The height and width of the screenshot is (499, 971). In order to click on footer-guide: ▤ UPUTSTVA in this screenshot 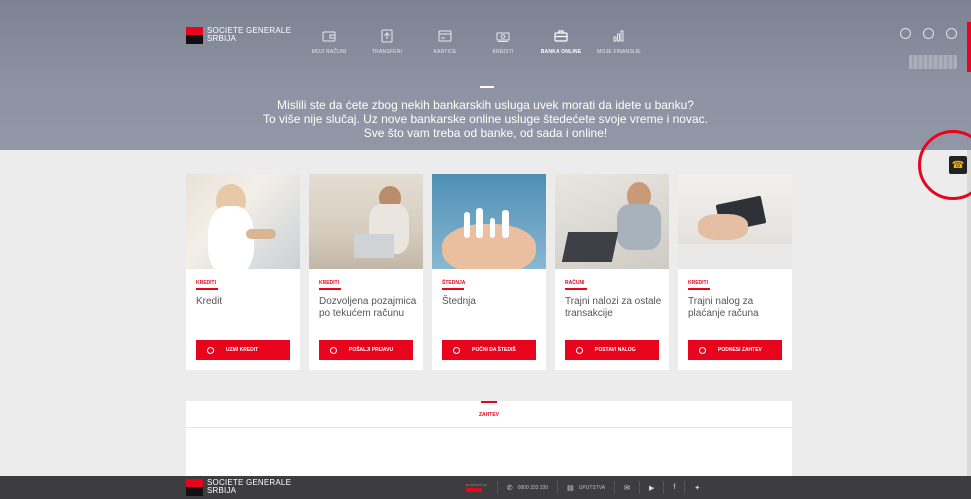, I will do `click(585, 487)`.